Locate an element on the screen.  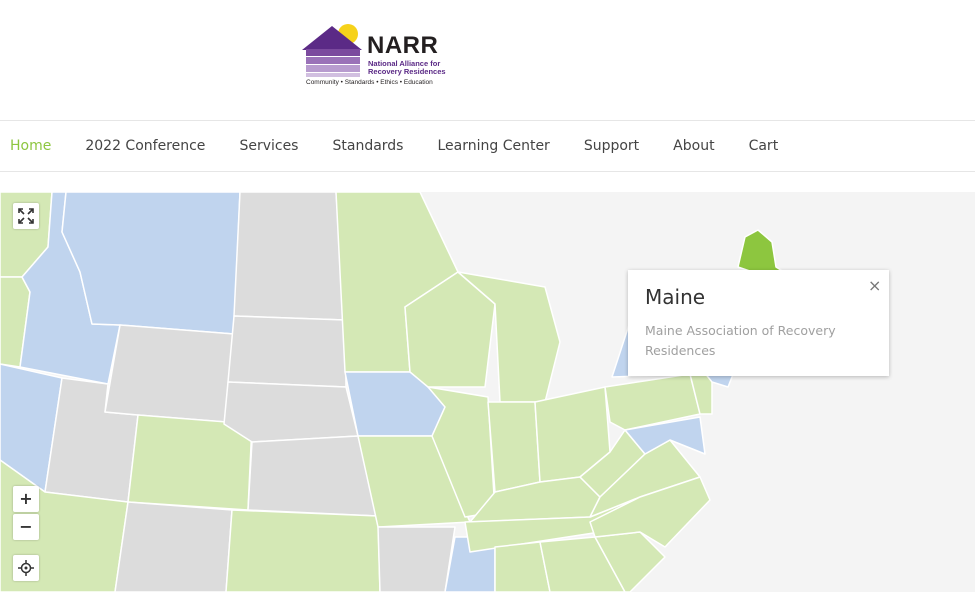
nav-learning-center: Learning Center is located at coordinates (493, 146).